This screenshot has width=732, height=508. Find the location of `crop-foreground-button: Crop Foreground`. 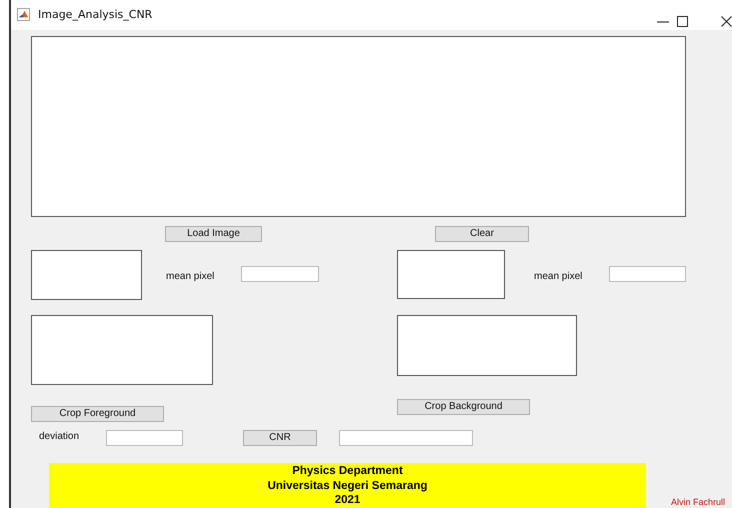

crop-foreground-button: Crop Foreground is located at coordinates (97, 414).